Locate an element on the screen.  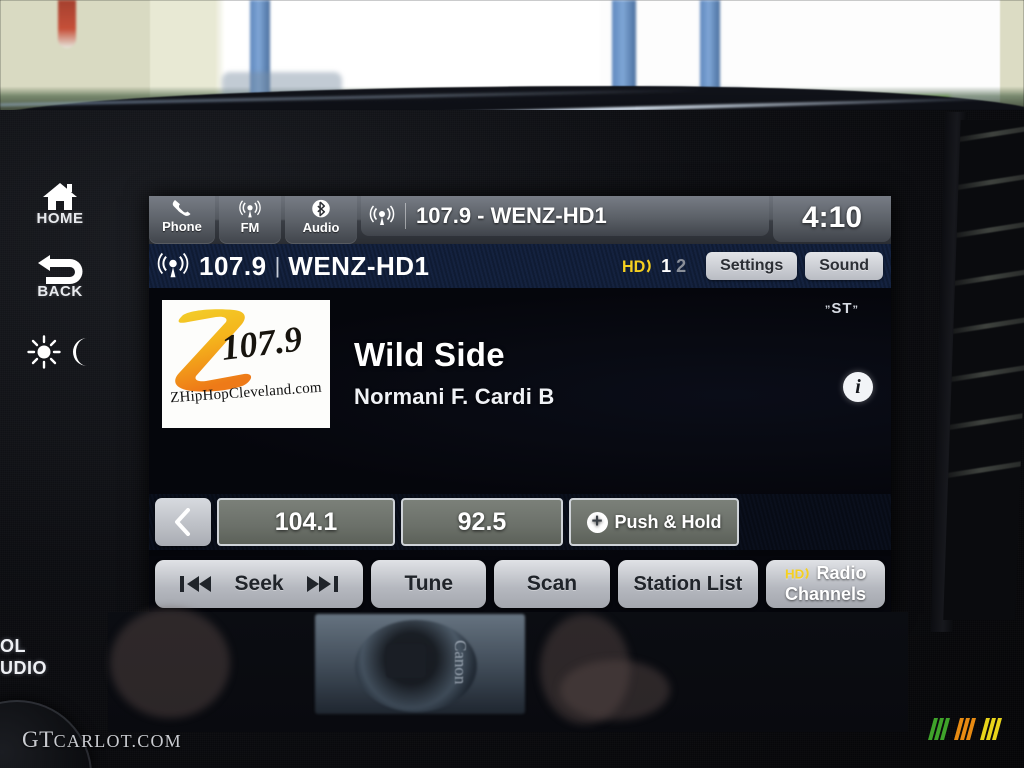
preset-previous-button is located at coordinates (183, 522).